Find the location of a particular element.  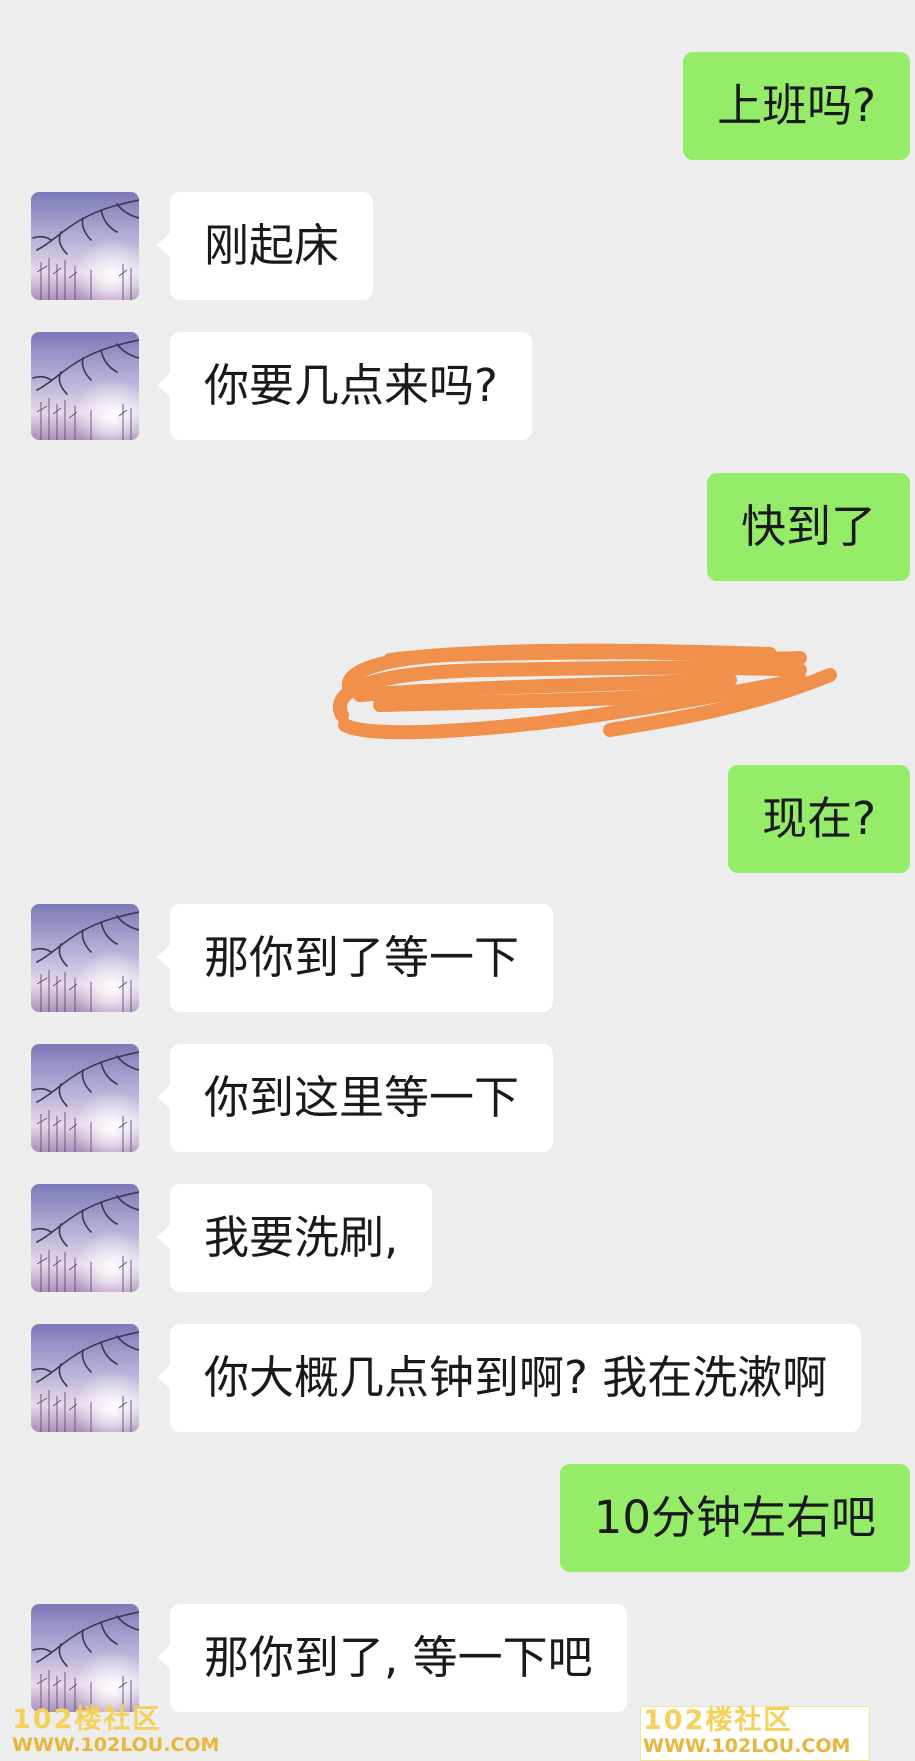

received-message-bubble: 那你到了, 等一下吧 is located at coordinates (392, 1658).